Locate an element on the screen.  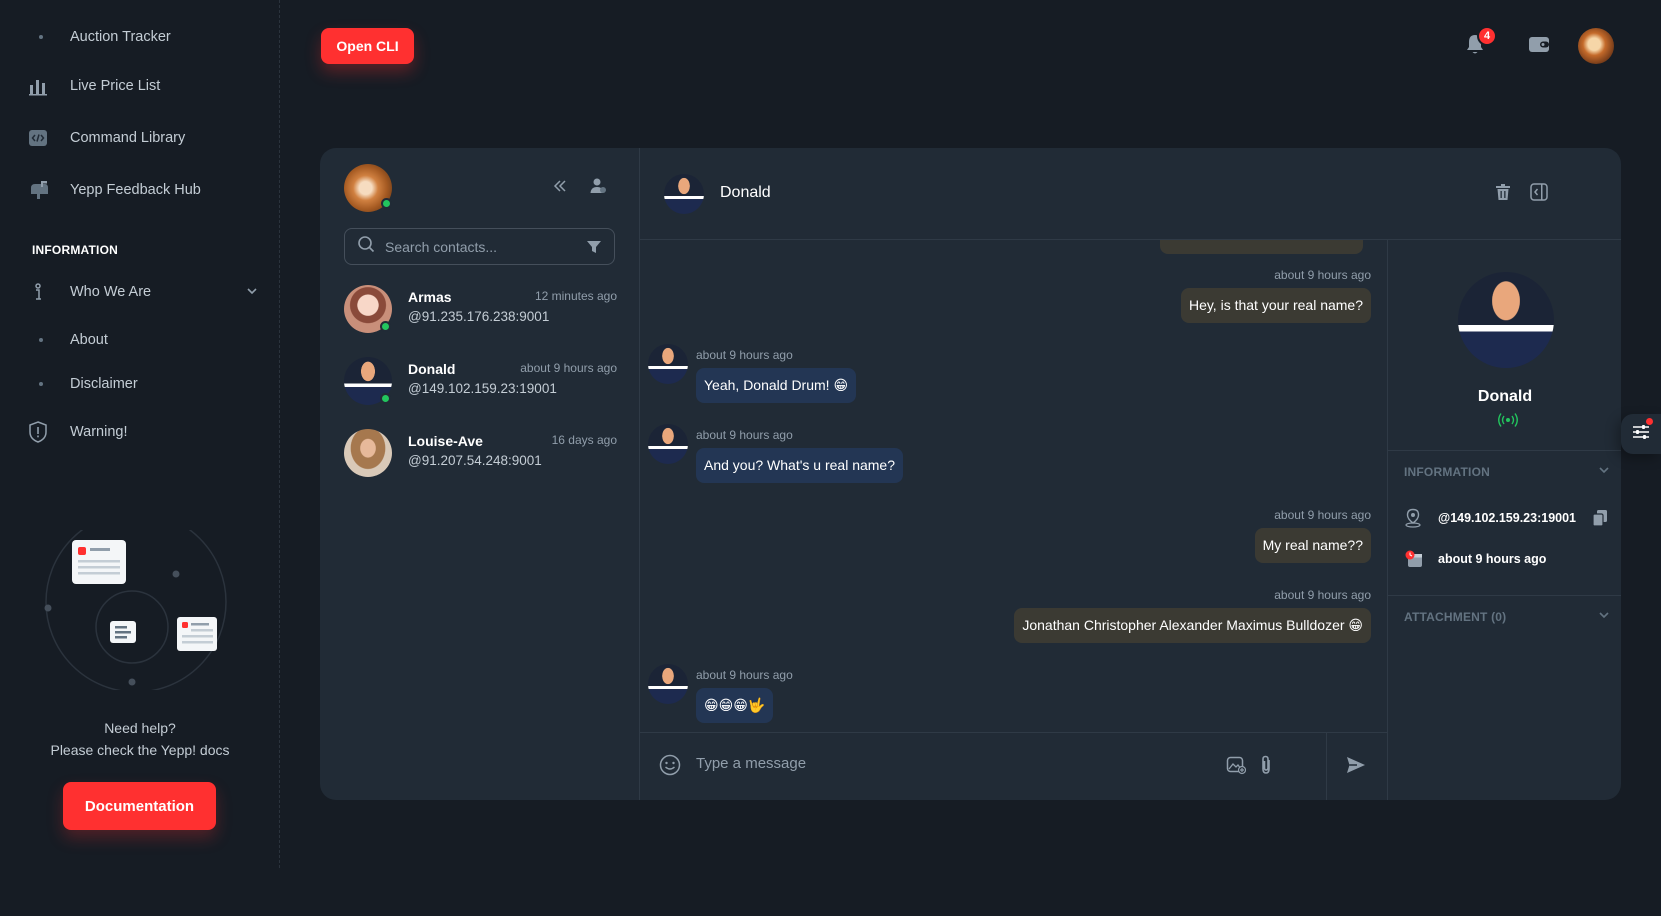
info-icon is located at coordinates (43, 292).